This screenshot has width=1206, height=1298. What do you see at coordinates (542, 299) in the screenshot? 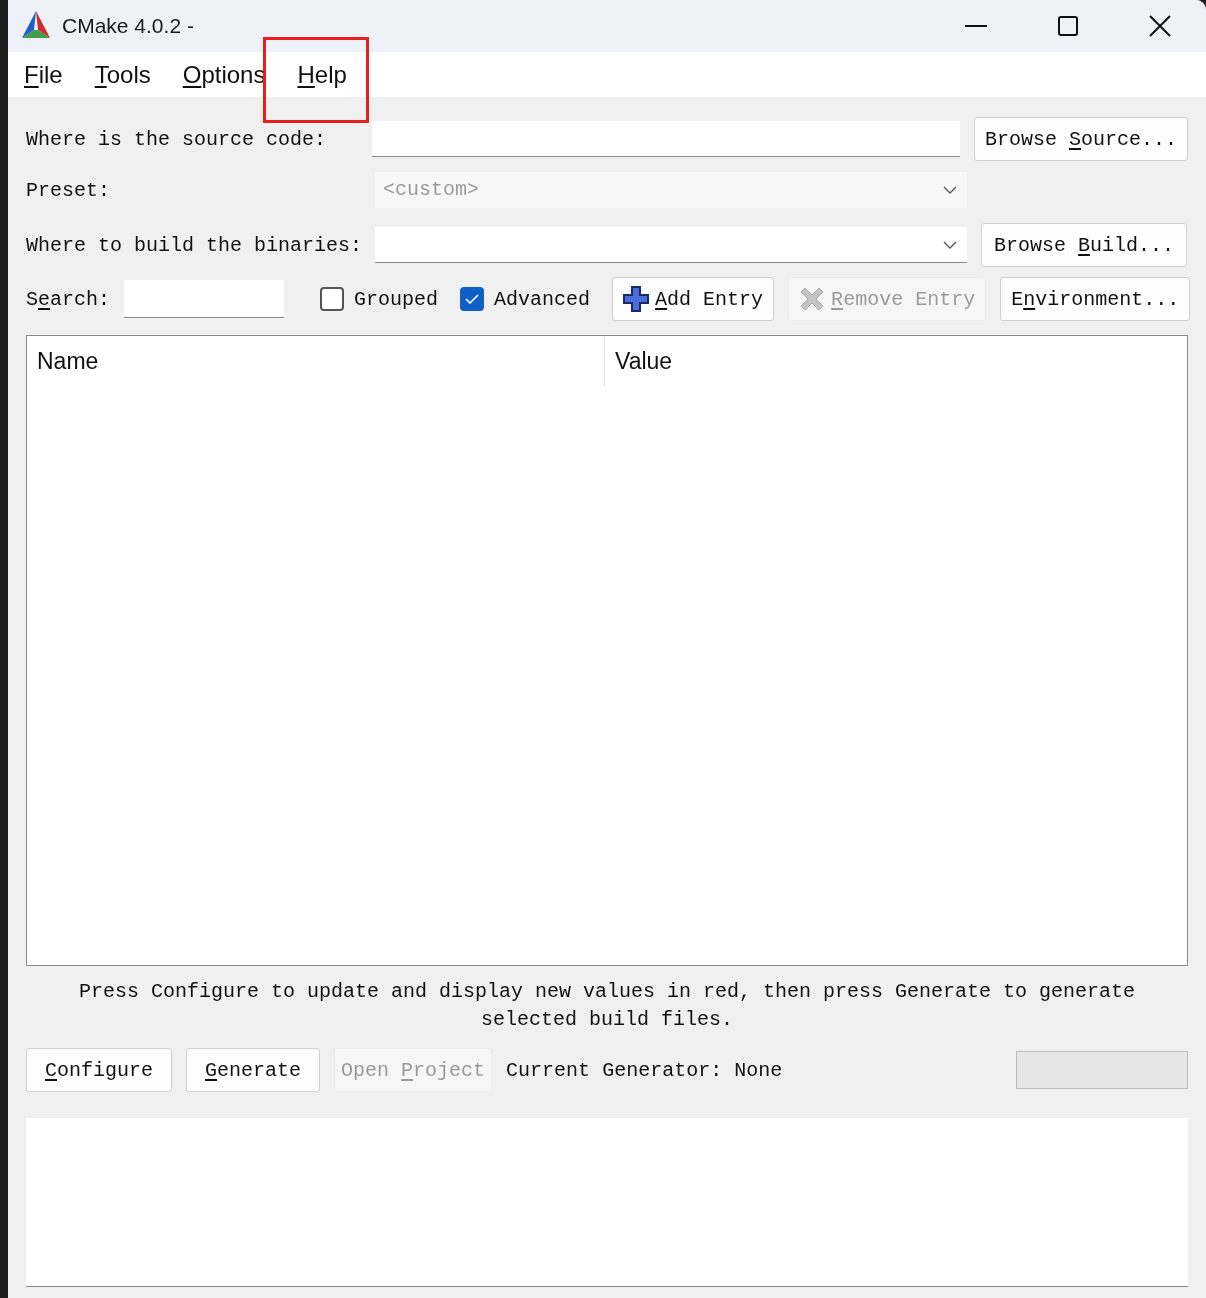
I see `checkbox-label: Advanced` at bounding box center [542, 299].